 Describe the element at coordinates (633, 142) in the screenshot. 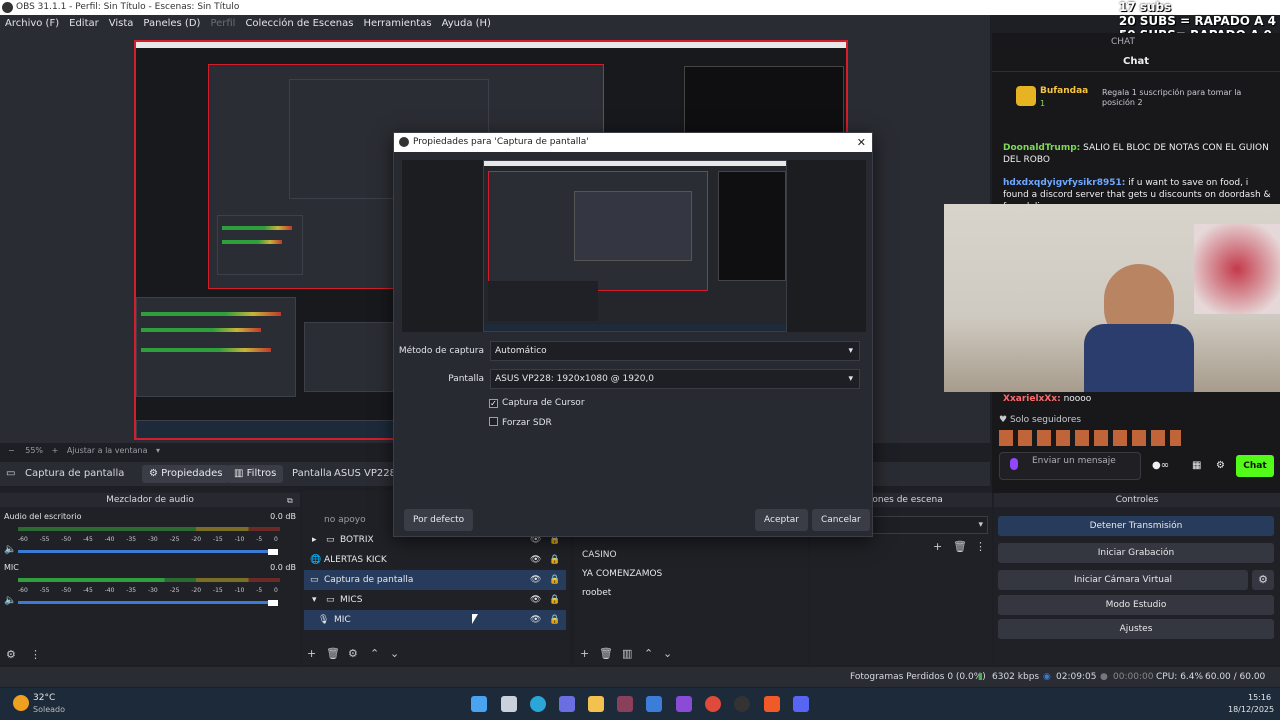

I see `dialog-title-bar: Propiedades para 'Captura de pantalla' ✕` at that location.